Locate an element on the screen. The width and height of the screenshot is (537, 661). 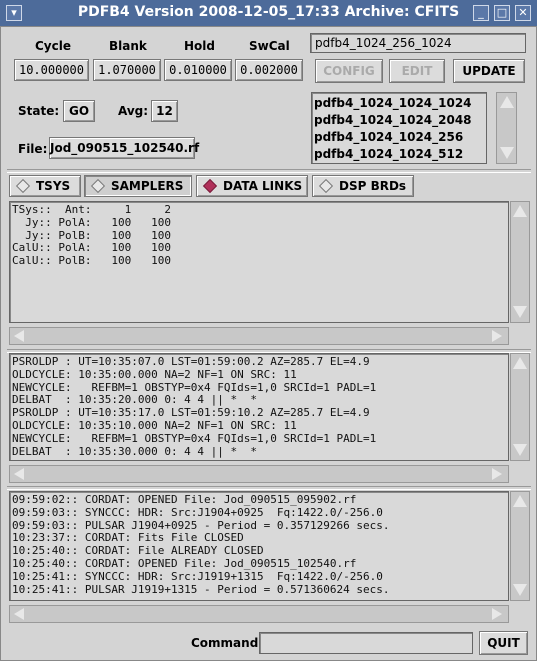
tsys-vscrollbar is located at coordinates (520, 262).